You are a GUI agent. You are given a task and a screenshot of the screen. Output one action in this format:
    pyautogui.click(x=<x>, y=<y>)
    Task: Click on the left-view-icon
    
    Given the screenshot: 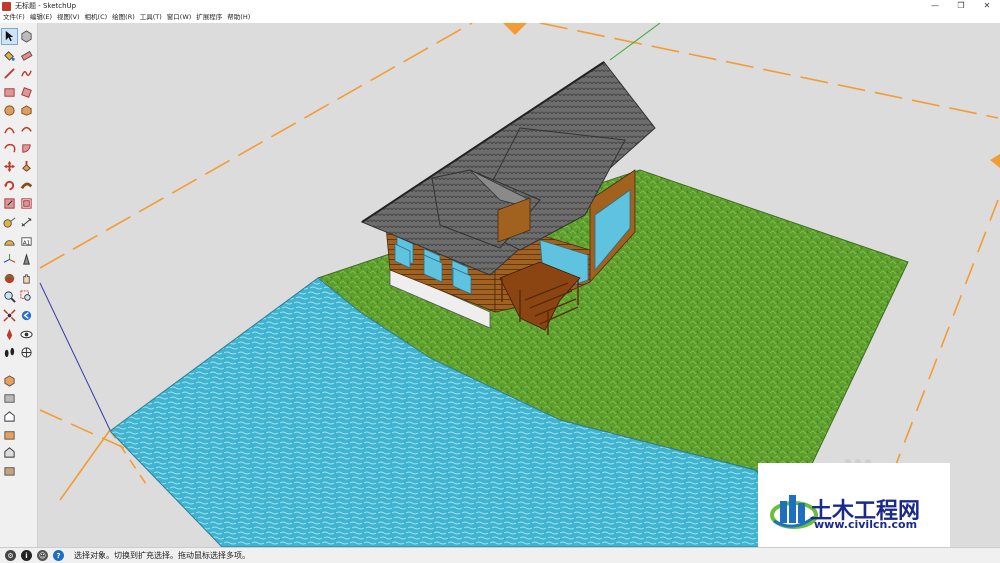 What is the action you would take?
    pyautogui.click(x=9, y=470)
    